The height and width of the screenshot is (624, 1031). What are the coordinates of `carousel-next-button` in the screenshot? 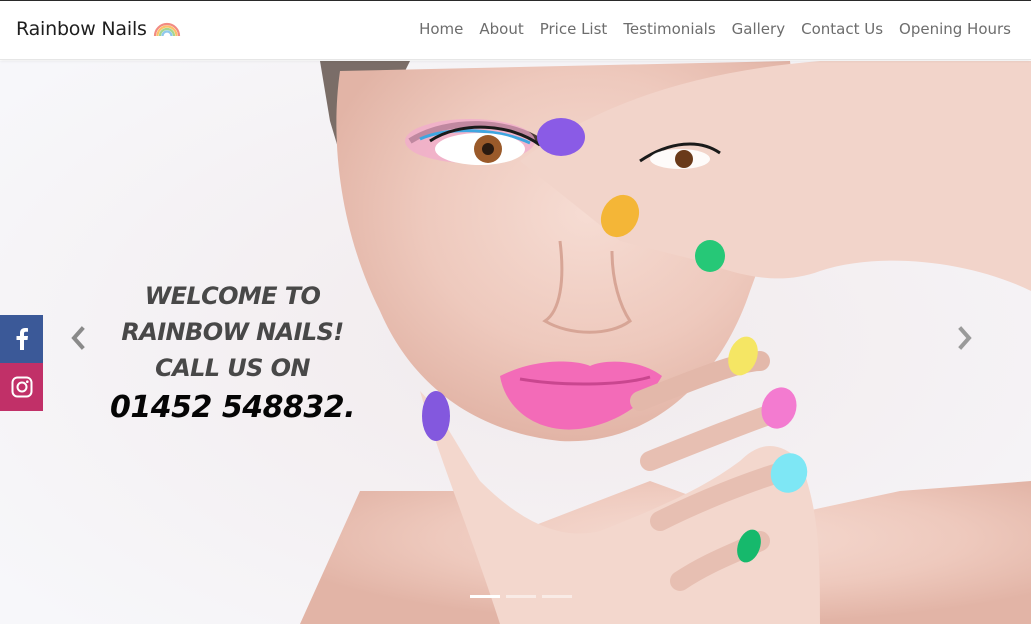 It's located at (965, 338).